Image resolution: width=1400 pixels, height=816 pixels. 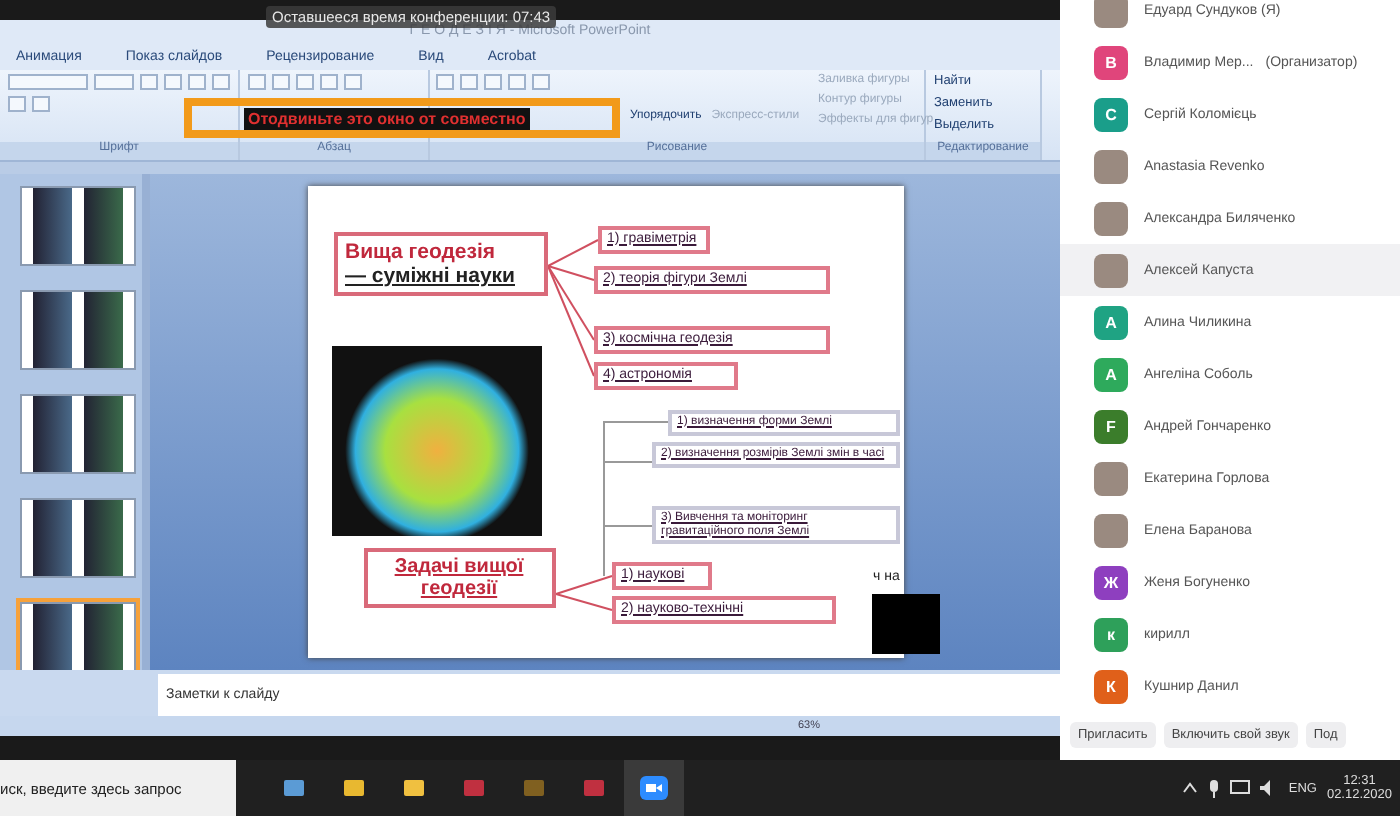 What do you see at coordinates (654, 788) in the screenshot?
I see `video-camera-icon` at bounding box center [654, 788].